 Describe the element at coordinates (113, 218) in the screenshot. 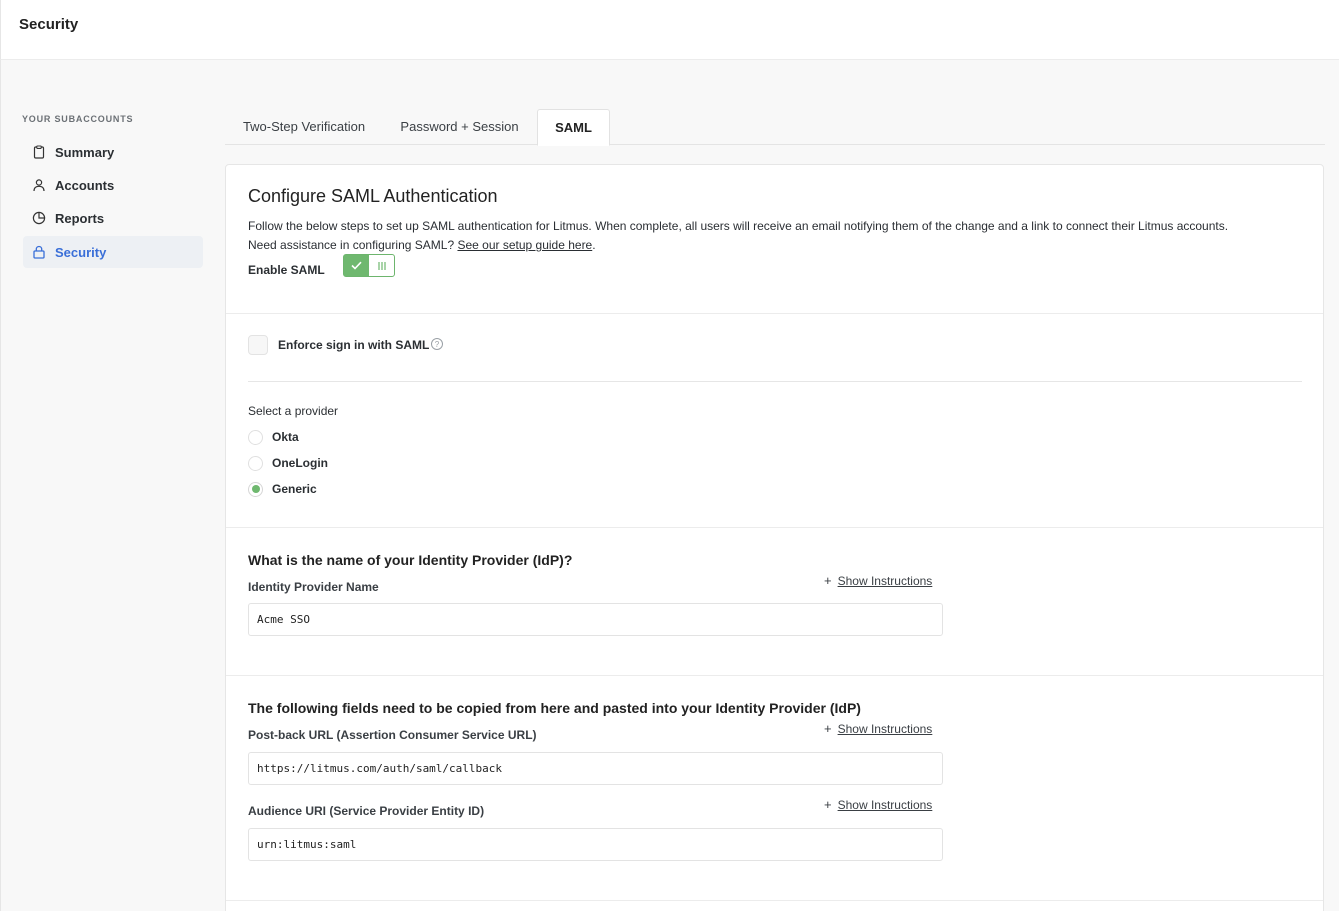

I see `sidebar-item-reports: Reports` at that location.